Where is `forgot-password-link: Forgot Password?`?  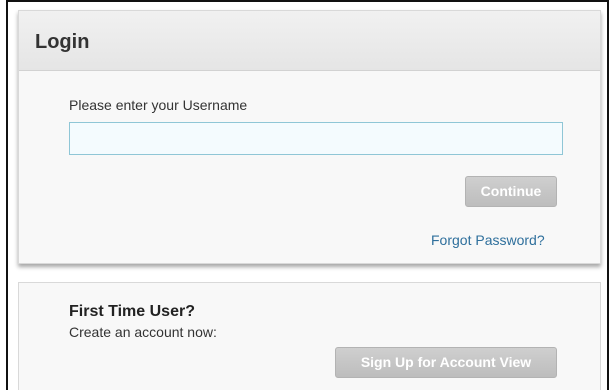
forgot-password-link: Forgot Password? is located at coordinates (488, 240).